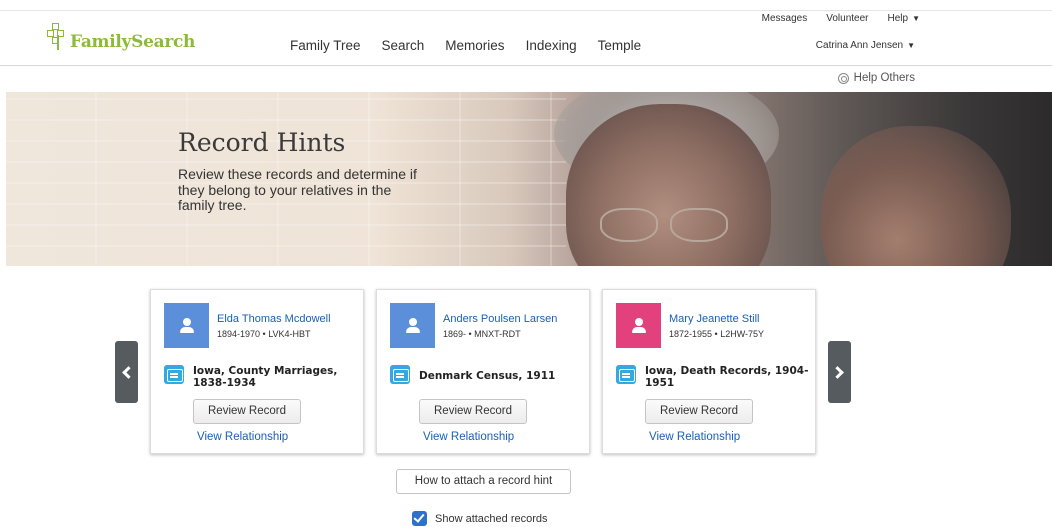 The width and height of the screenshot is (1052, 527). What do you see at coordinates (274, 319) in the screenshot?
I see `person-name-link: Elda Thomas Mcdowell` at bounding box center [274, 319].